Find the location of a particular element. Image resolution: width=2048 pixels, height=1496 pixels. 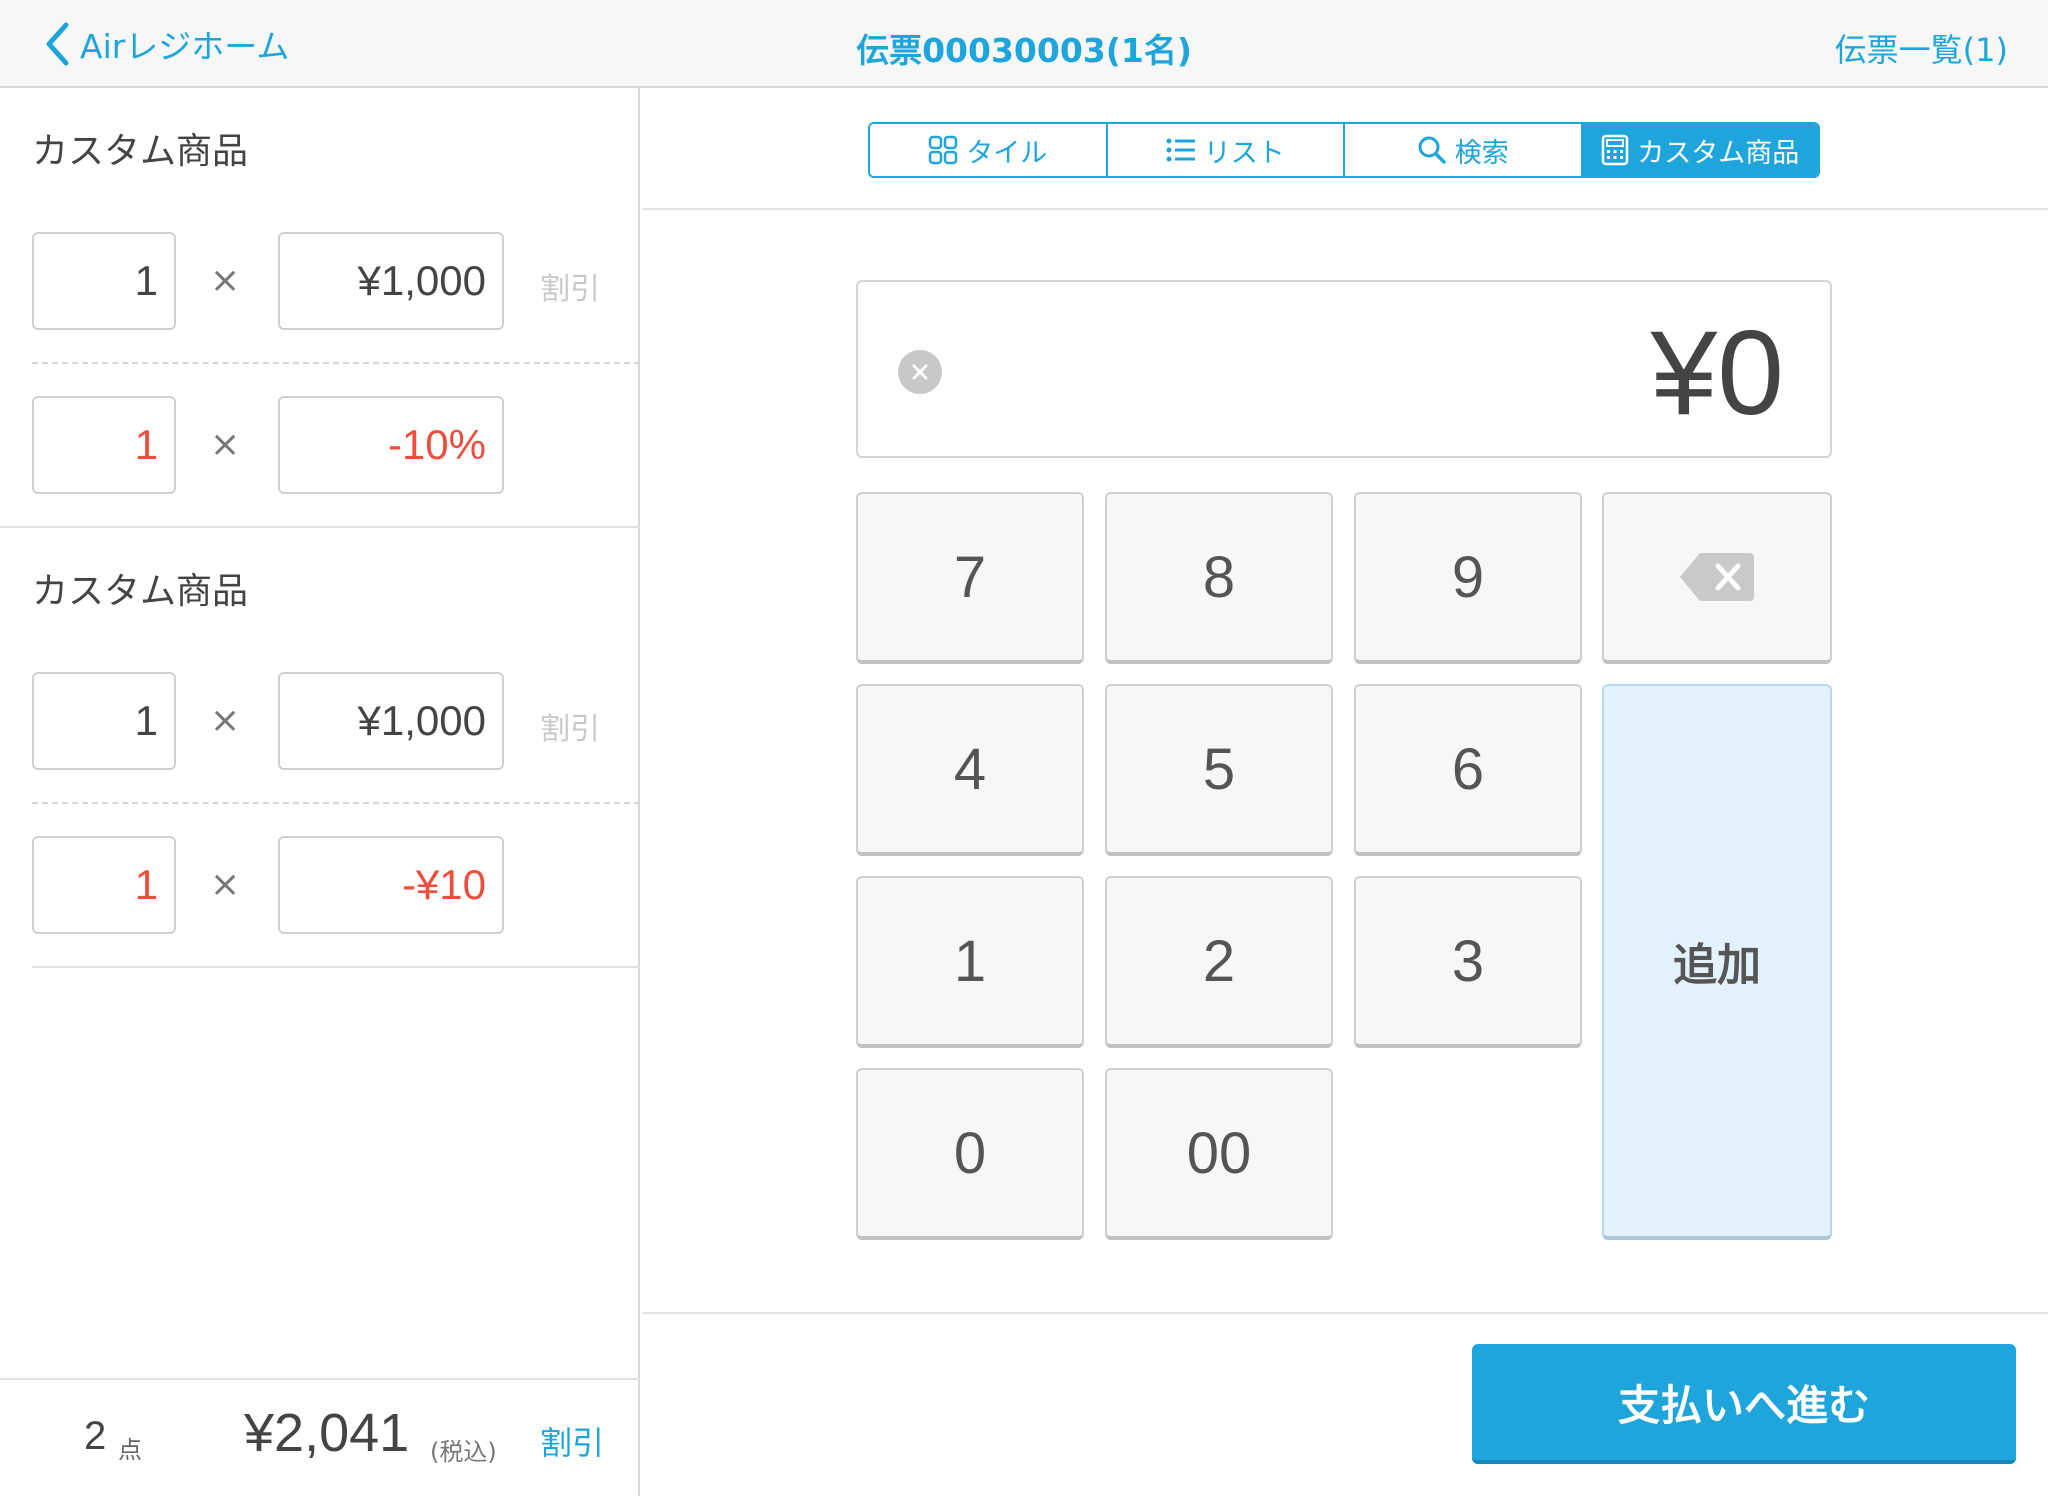

order-total: ¥2,041 is located at coordinates (327, 1433).